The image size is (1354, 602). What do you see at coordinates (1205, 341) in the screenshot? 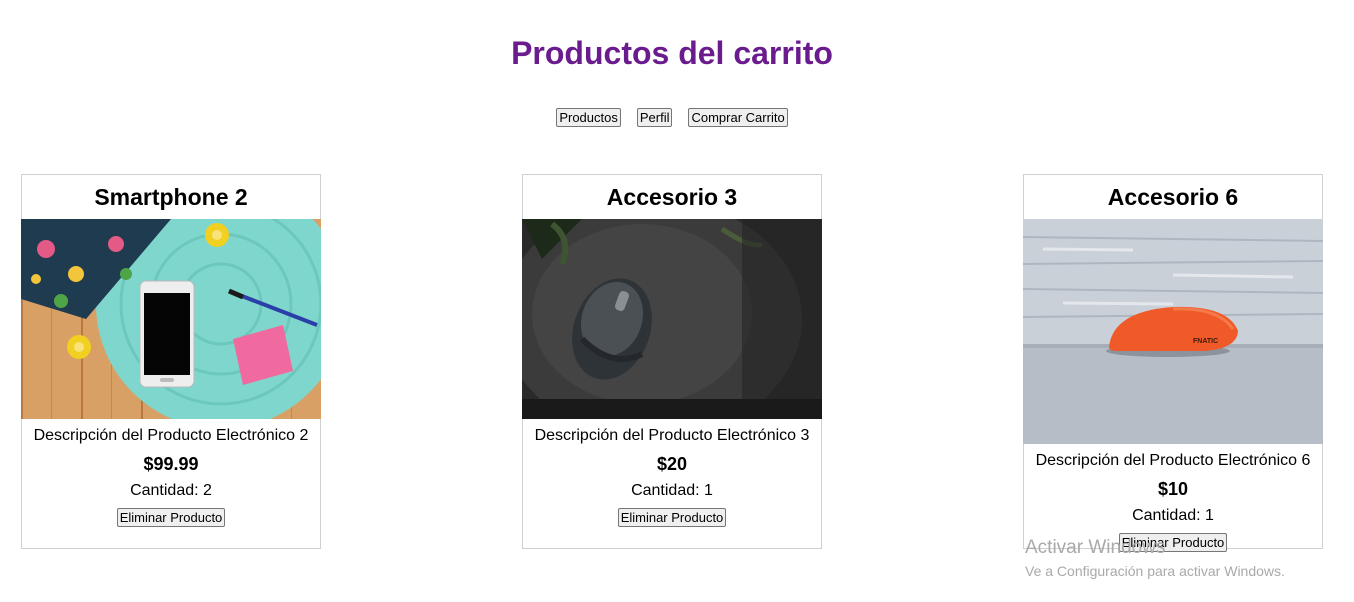
I see `svg-text: FNATIC` at bounding box center [1205, 341].